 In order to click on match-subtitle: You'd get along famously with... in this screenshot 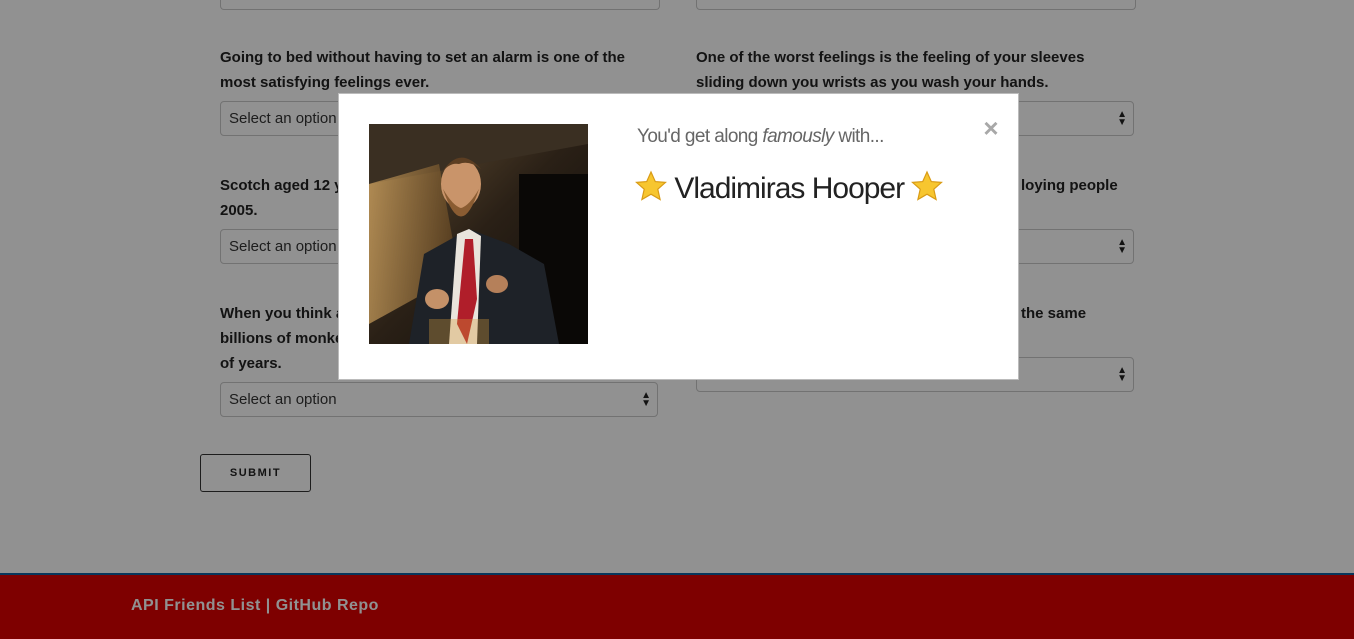, I will do `click(760, 136)`.